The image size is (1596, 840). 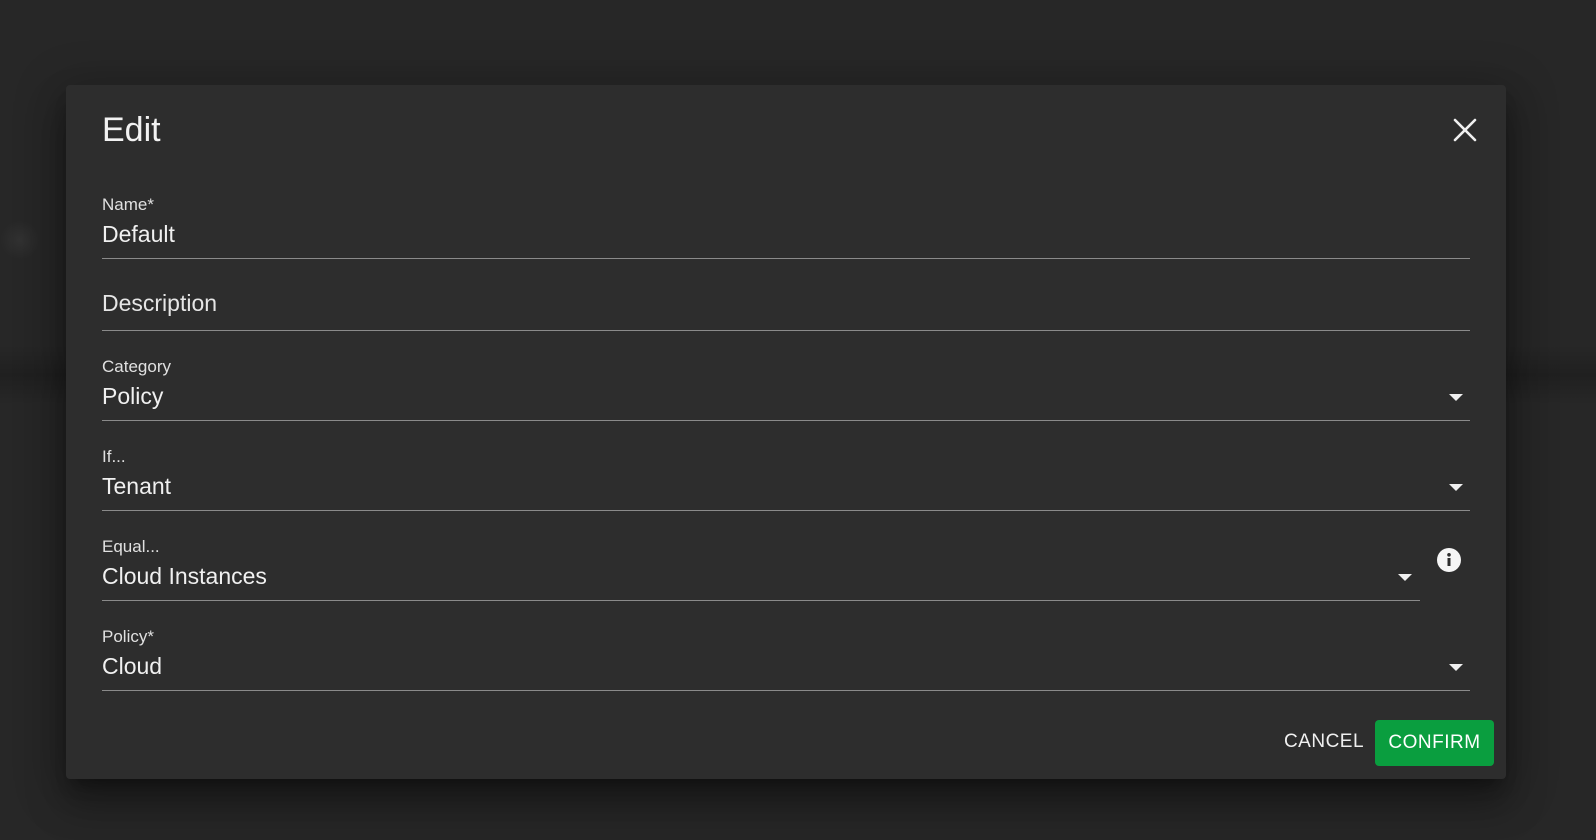 What do you see at coordinates (786, 230) in the screenshot?
I see `name-field: Name* Default` at bounding box center [786, 230].